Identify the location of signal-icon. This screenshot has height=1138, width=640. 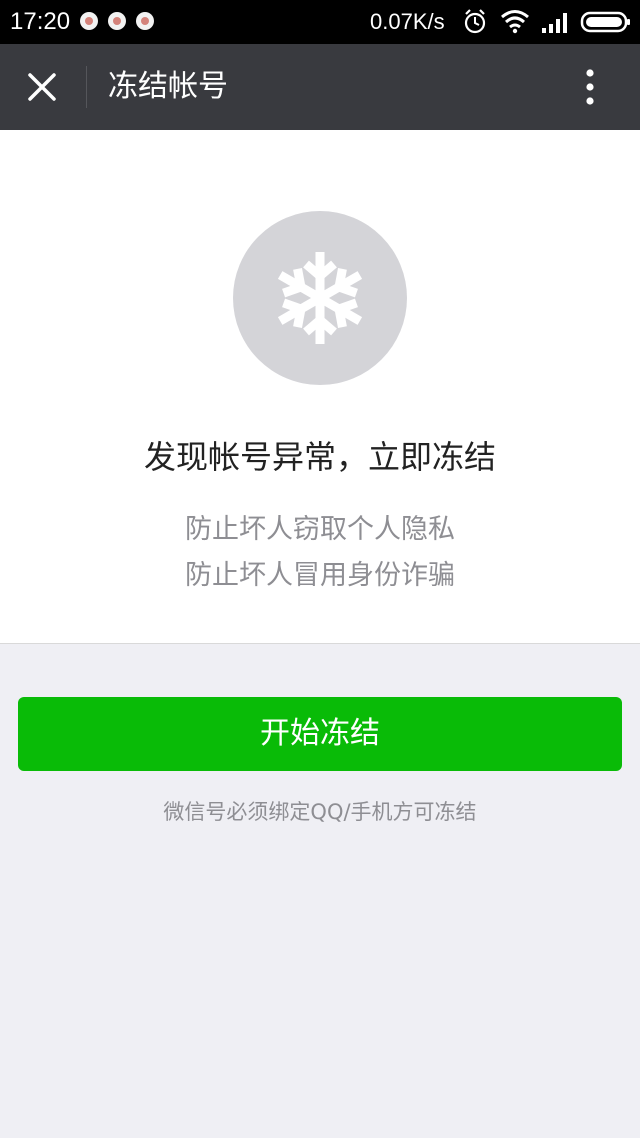
(554, 23).